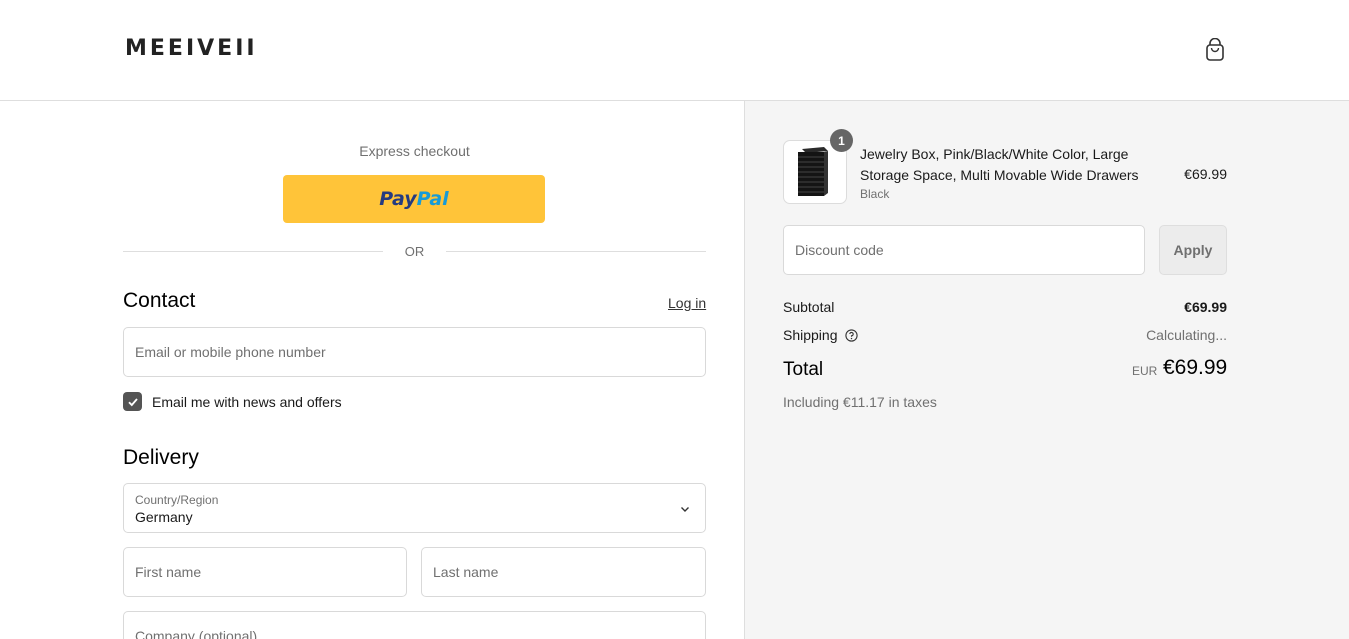 The image size is (1349, 639). Describe the element at coordinates (191, 48) in the screenshot. I see `store-logo: MEEIVEII` at that location.